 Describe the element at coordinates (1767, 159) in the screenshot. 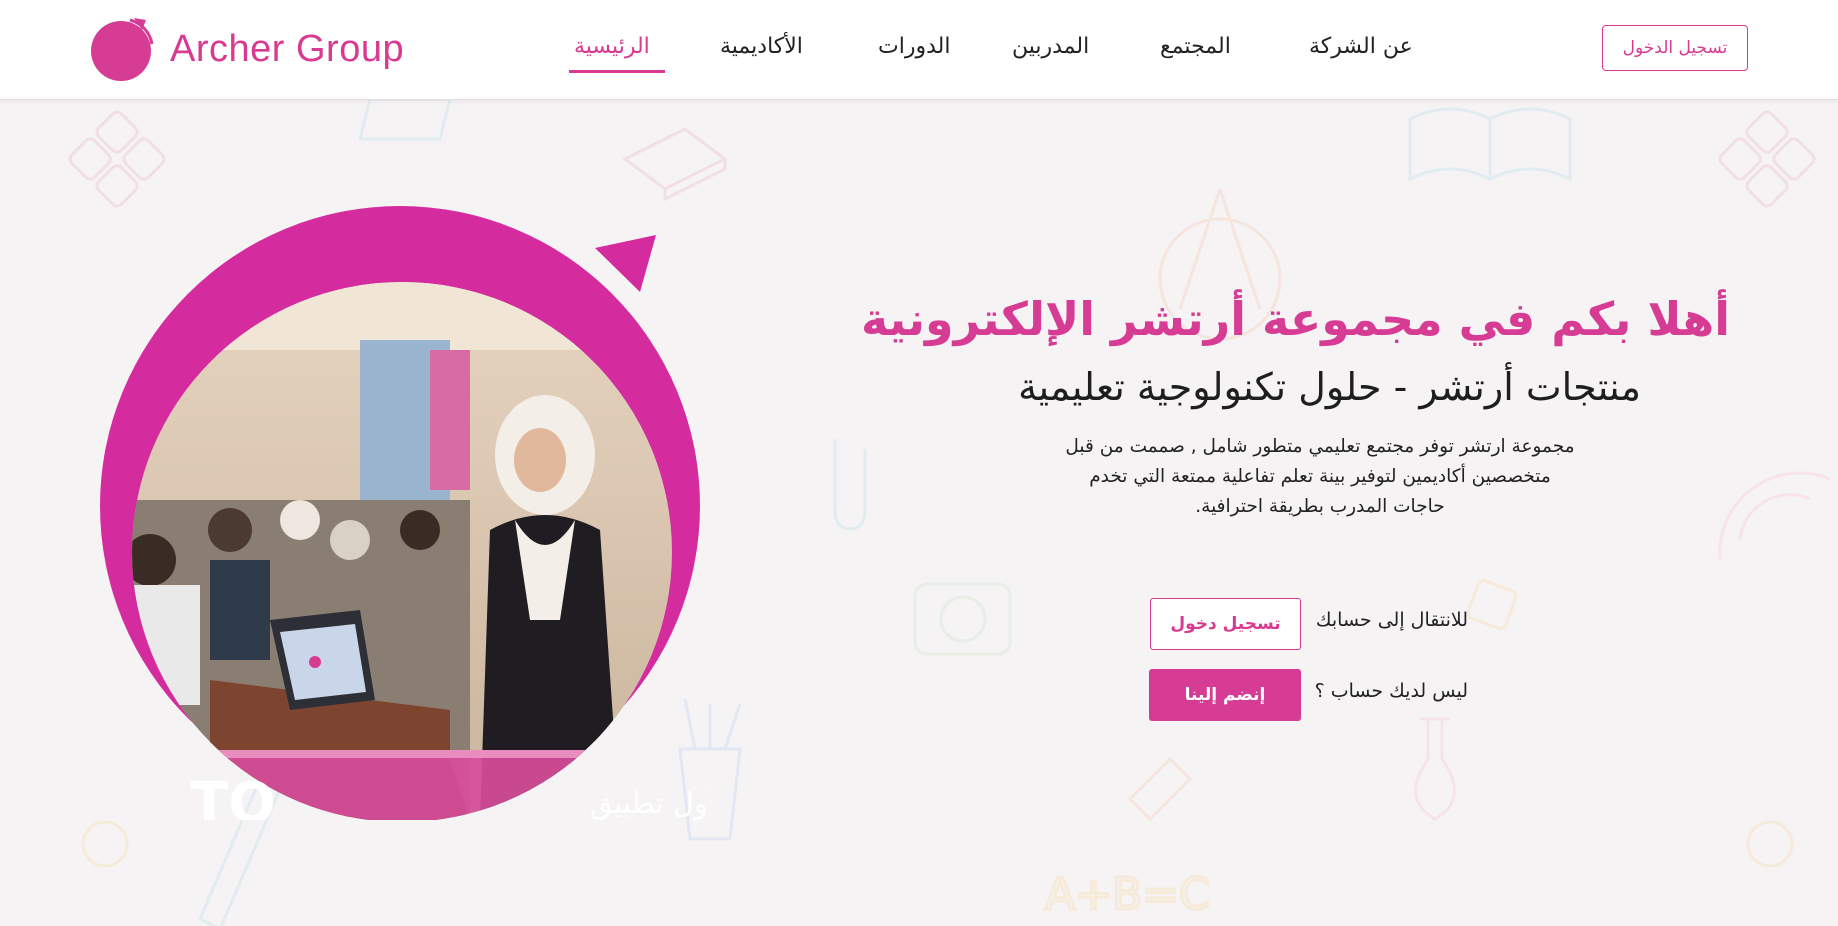

I see `calculator-doodle-right-icon` at that location.